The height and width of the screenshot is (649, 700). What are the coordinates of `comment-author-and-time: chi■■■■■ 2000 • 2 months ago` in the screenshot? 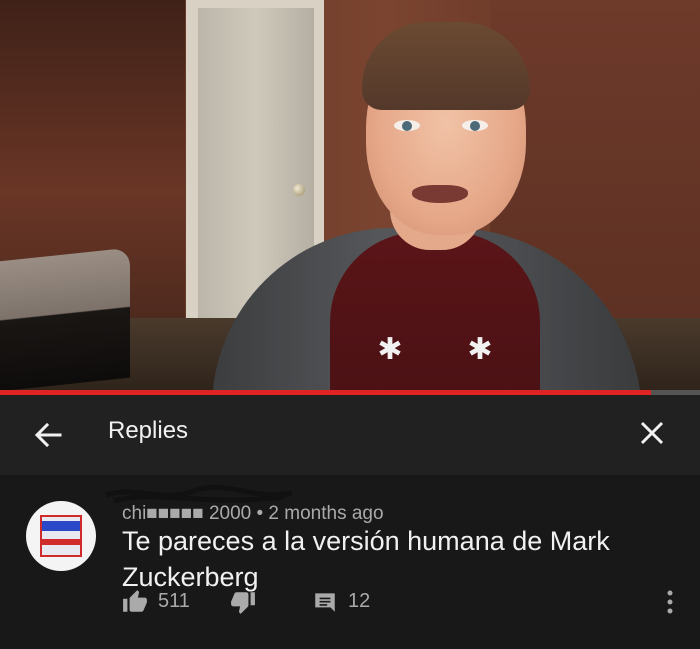 It's located at (253, 513).